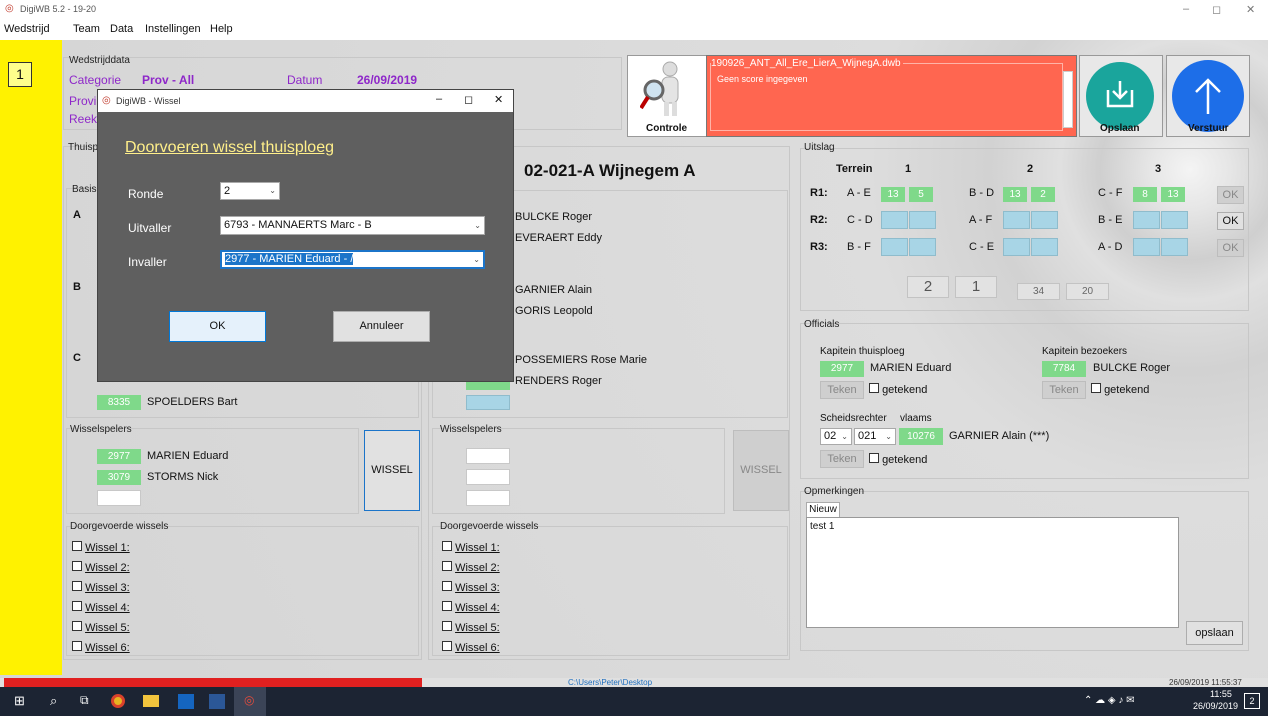 The height and width of the screenshot is (716, 1268). Describe the element at coordinates (558, 381) in the screenshot. I see `away-player-6: RENDERS Roger` at that location.